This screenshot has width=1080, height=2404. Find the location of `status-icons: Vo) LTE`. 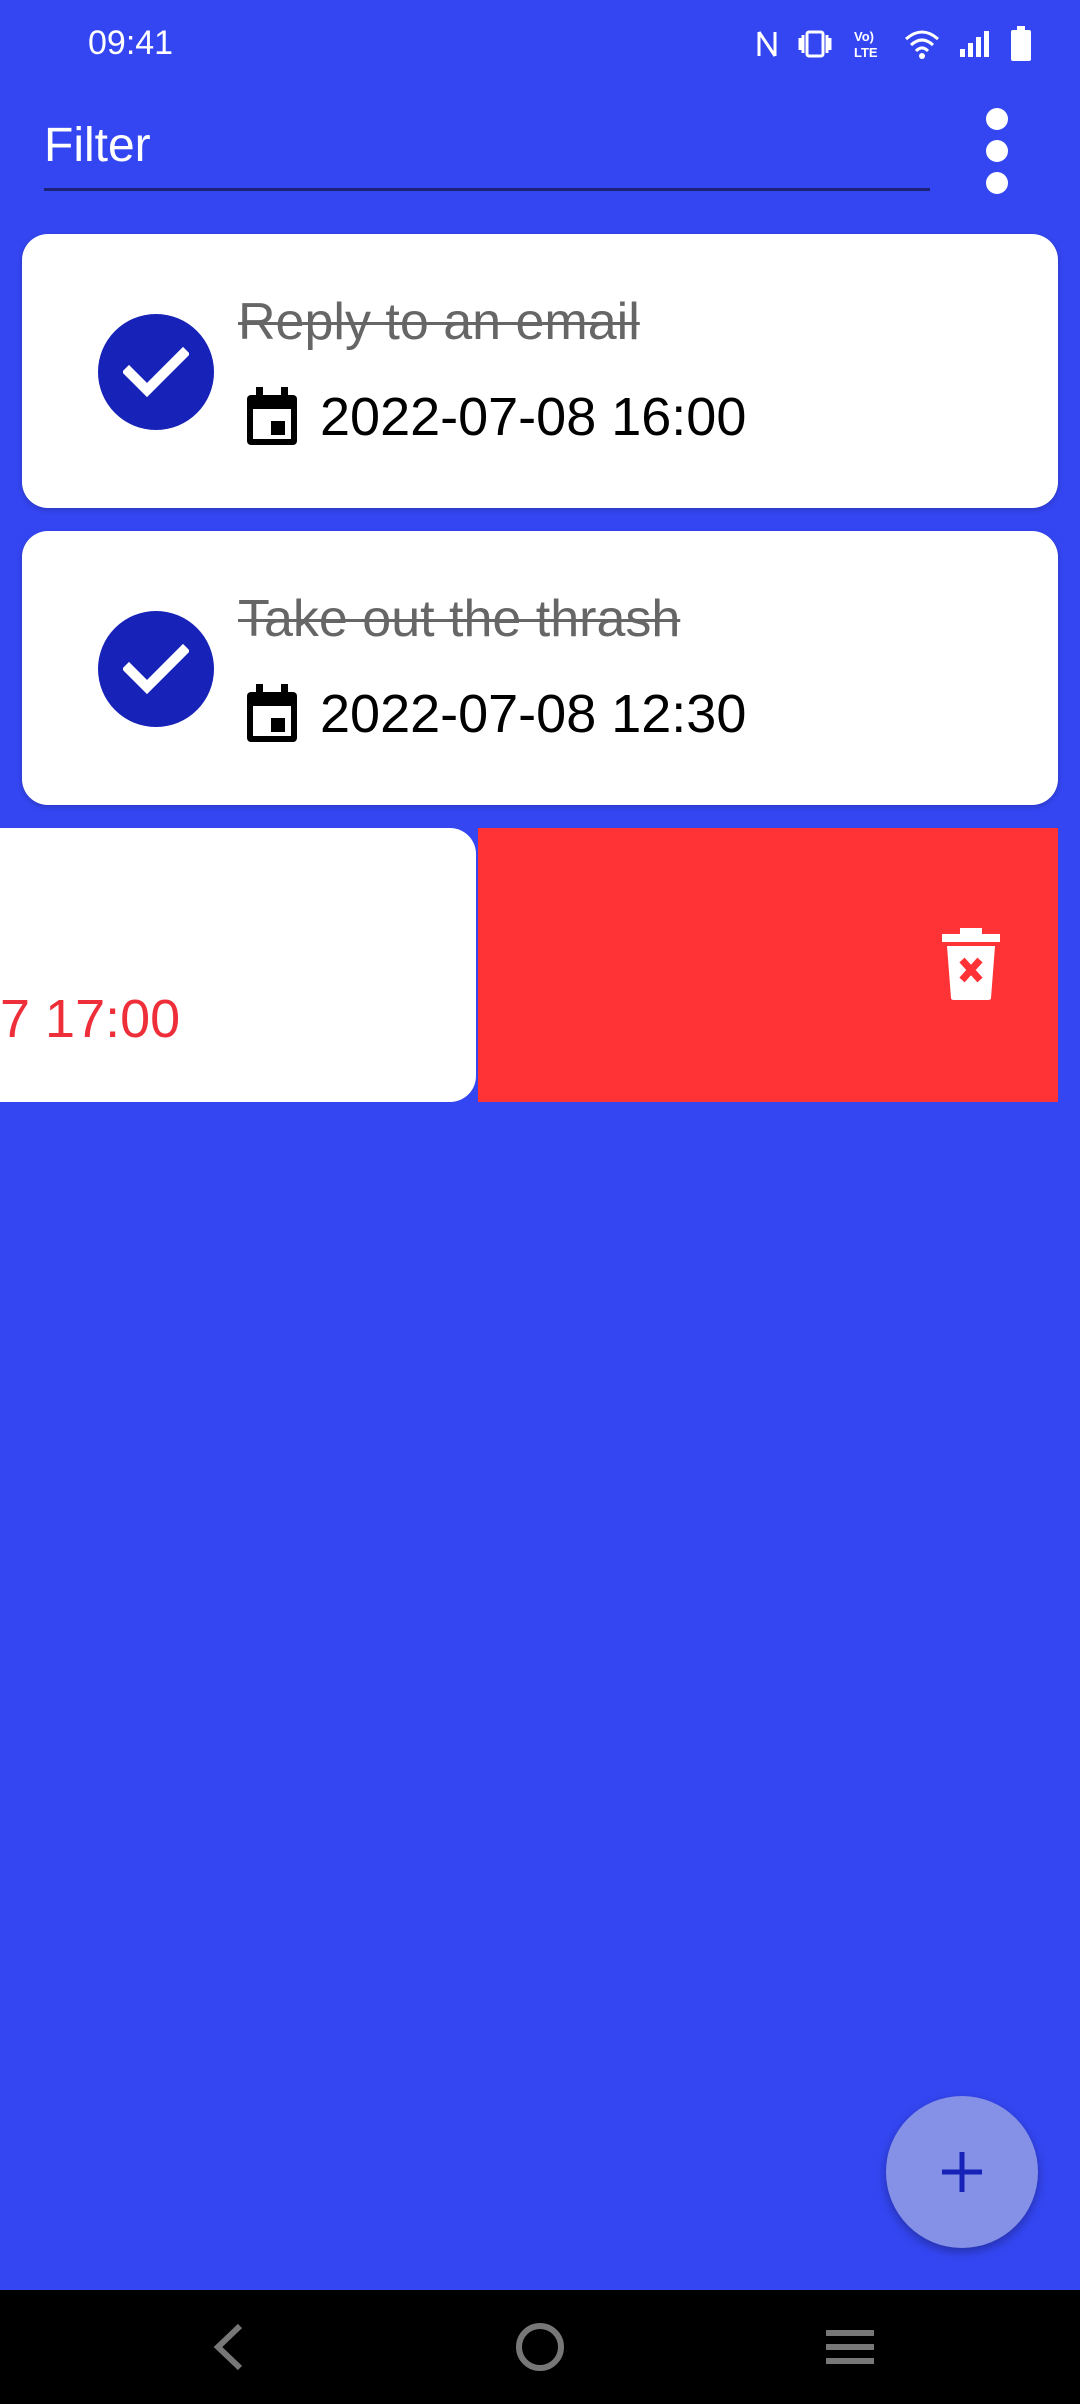

status-icons: Vo) LTE is located at coordinates (894, 44).